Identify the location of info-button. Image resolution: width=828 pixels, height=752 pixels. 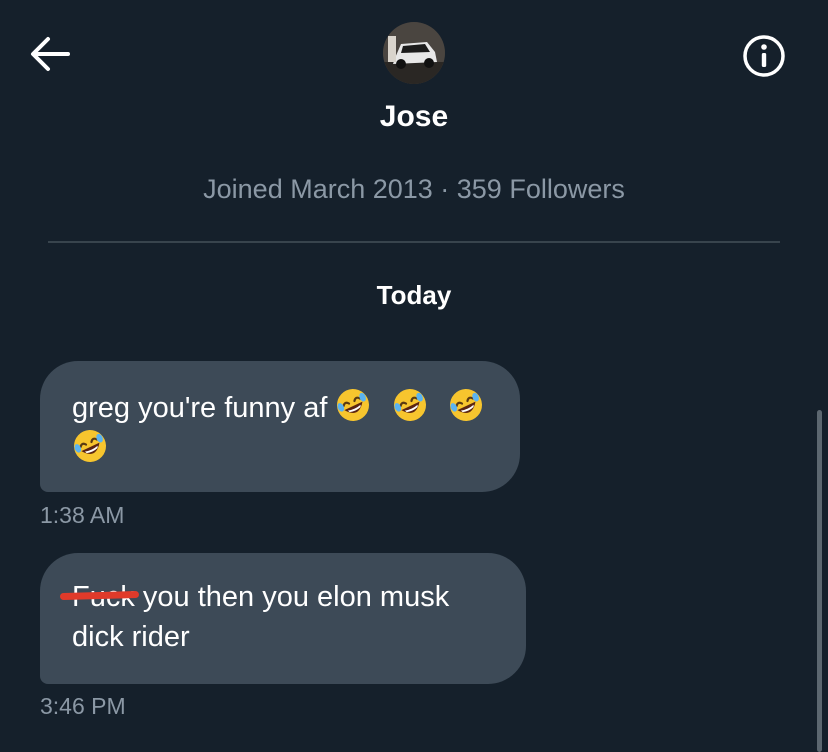
(764, 56).